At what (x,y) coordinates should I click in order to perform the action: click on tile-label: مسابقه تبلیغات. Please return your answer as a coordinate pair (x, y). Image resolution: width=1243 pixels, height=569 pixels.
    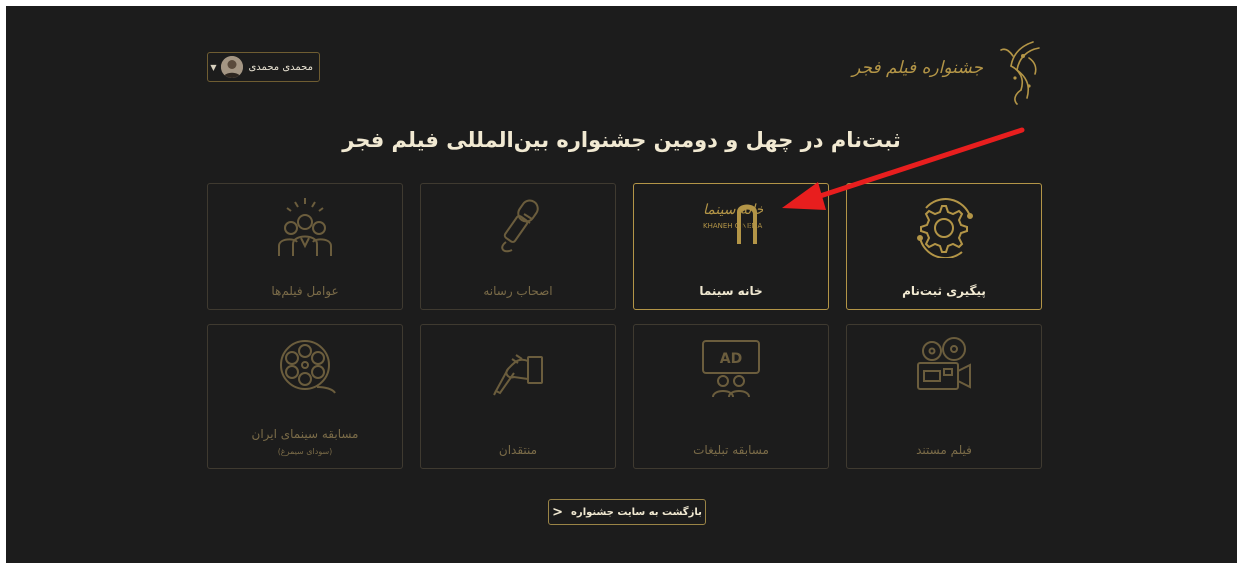
    Looking at the image, I should click on (731, 450).